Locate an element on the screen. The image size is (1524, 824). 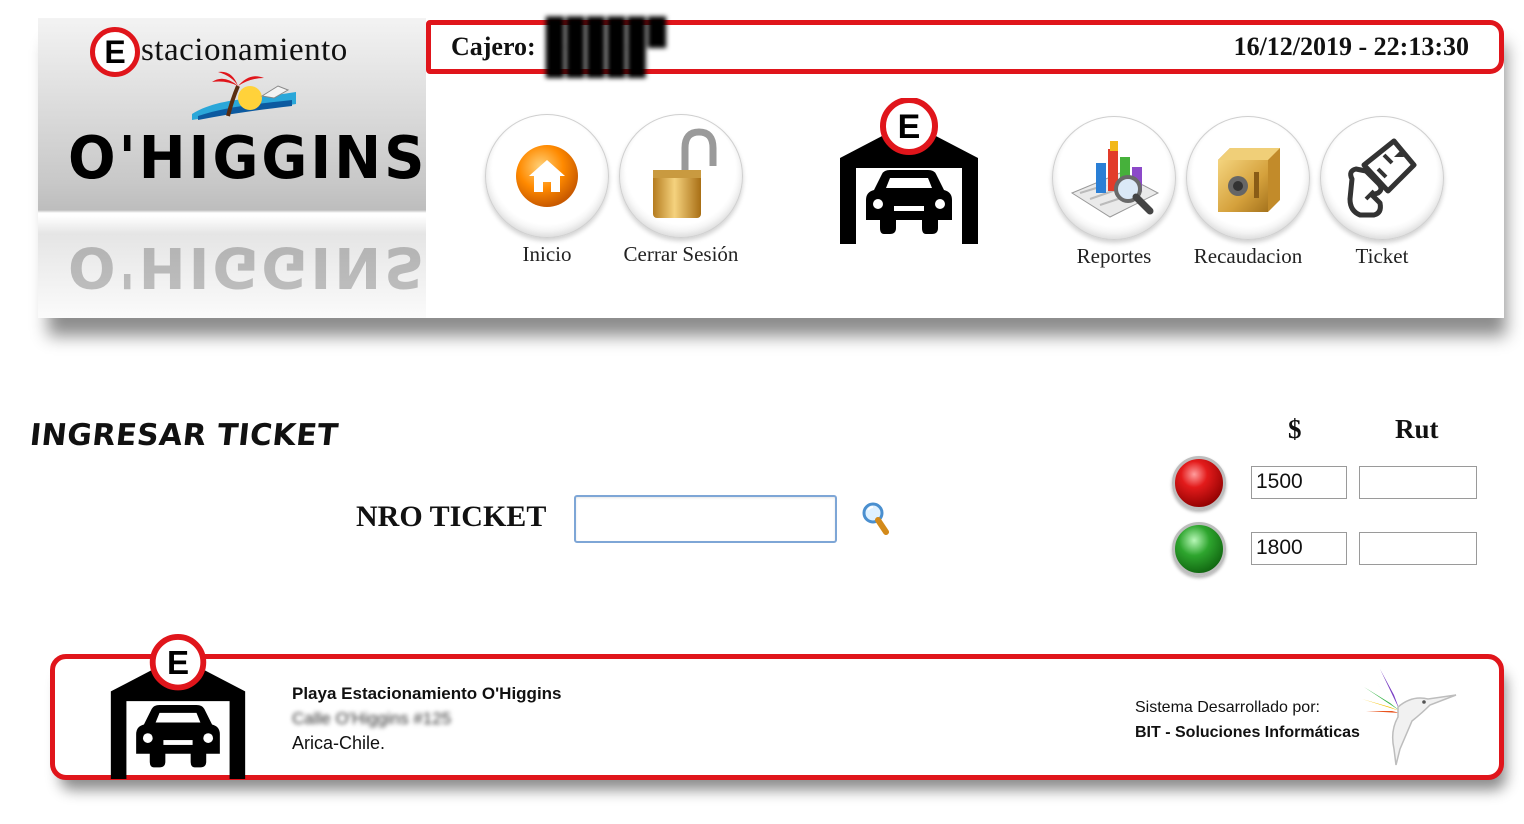
nav-recaudacion-button: Recaudacion is located at coordinates (1248, 192).